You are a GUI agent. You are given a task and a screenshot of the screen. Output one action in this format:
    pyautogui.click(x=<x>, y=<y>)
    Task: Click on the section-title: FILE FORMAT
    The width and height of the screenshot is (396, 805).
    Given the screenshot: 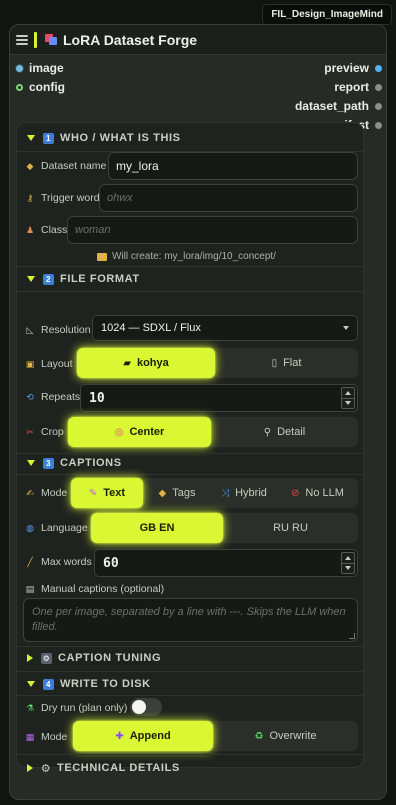 What is the action you would take?
    pyautogui.click(x=100, y=279)
    